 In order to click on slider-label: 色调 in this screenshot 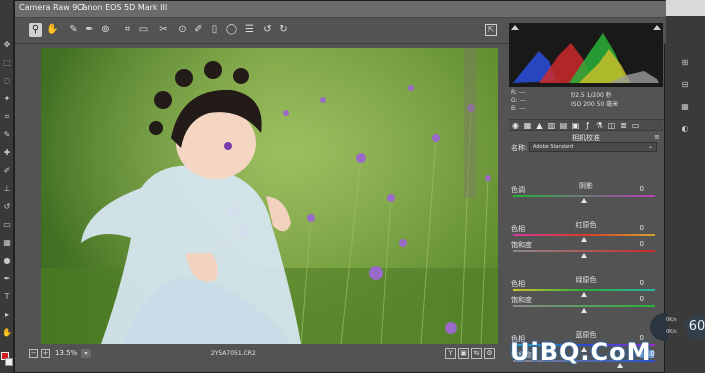, I will do `click(518, 190)`.